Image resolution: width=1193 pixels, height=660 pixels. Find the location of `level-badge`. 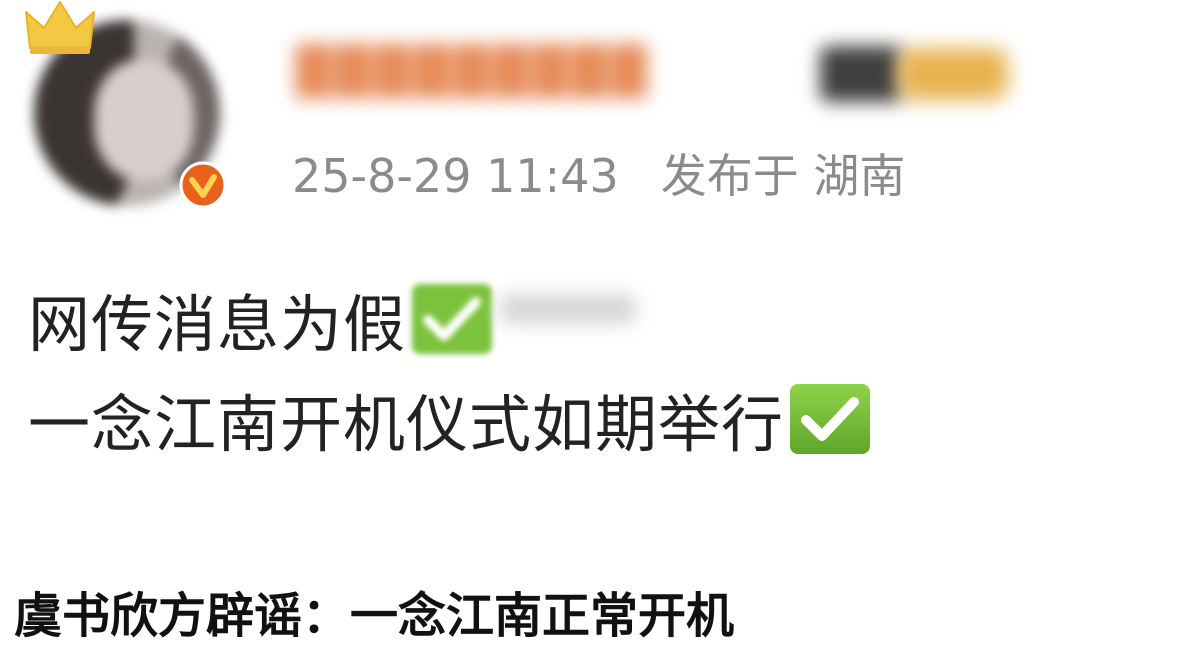

level-badge is located at coordinates (953, 74).